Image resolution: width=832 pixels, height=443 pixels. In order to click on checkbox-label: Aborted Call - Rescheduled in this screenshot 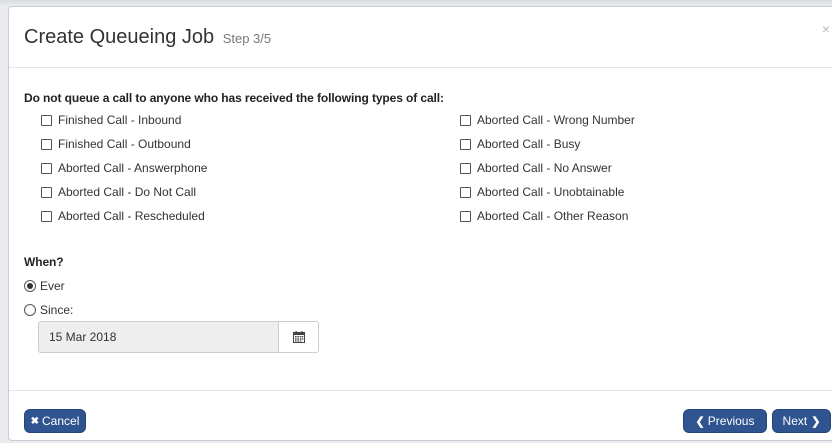, I will do `click(131, 216)`.